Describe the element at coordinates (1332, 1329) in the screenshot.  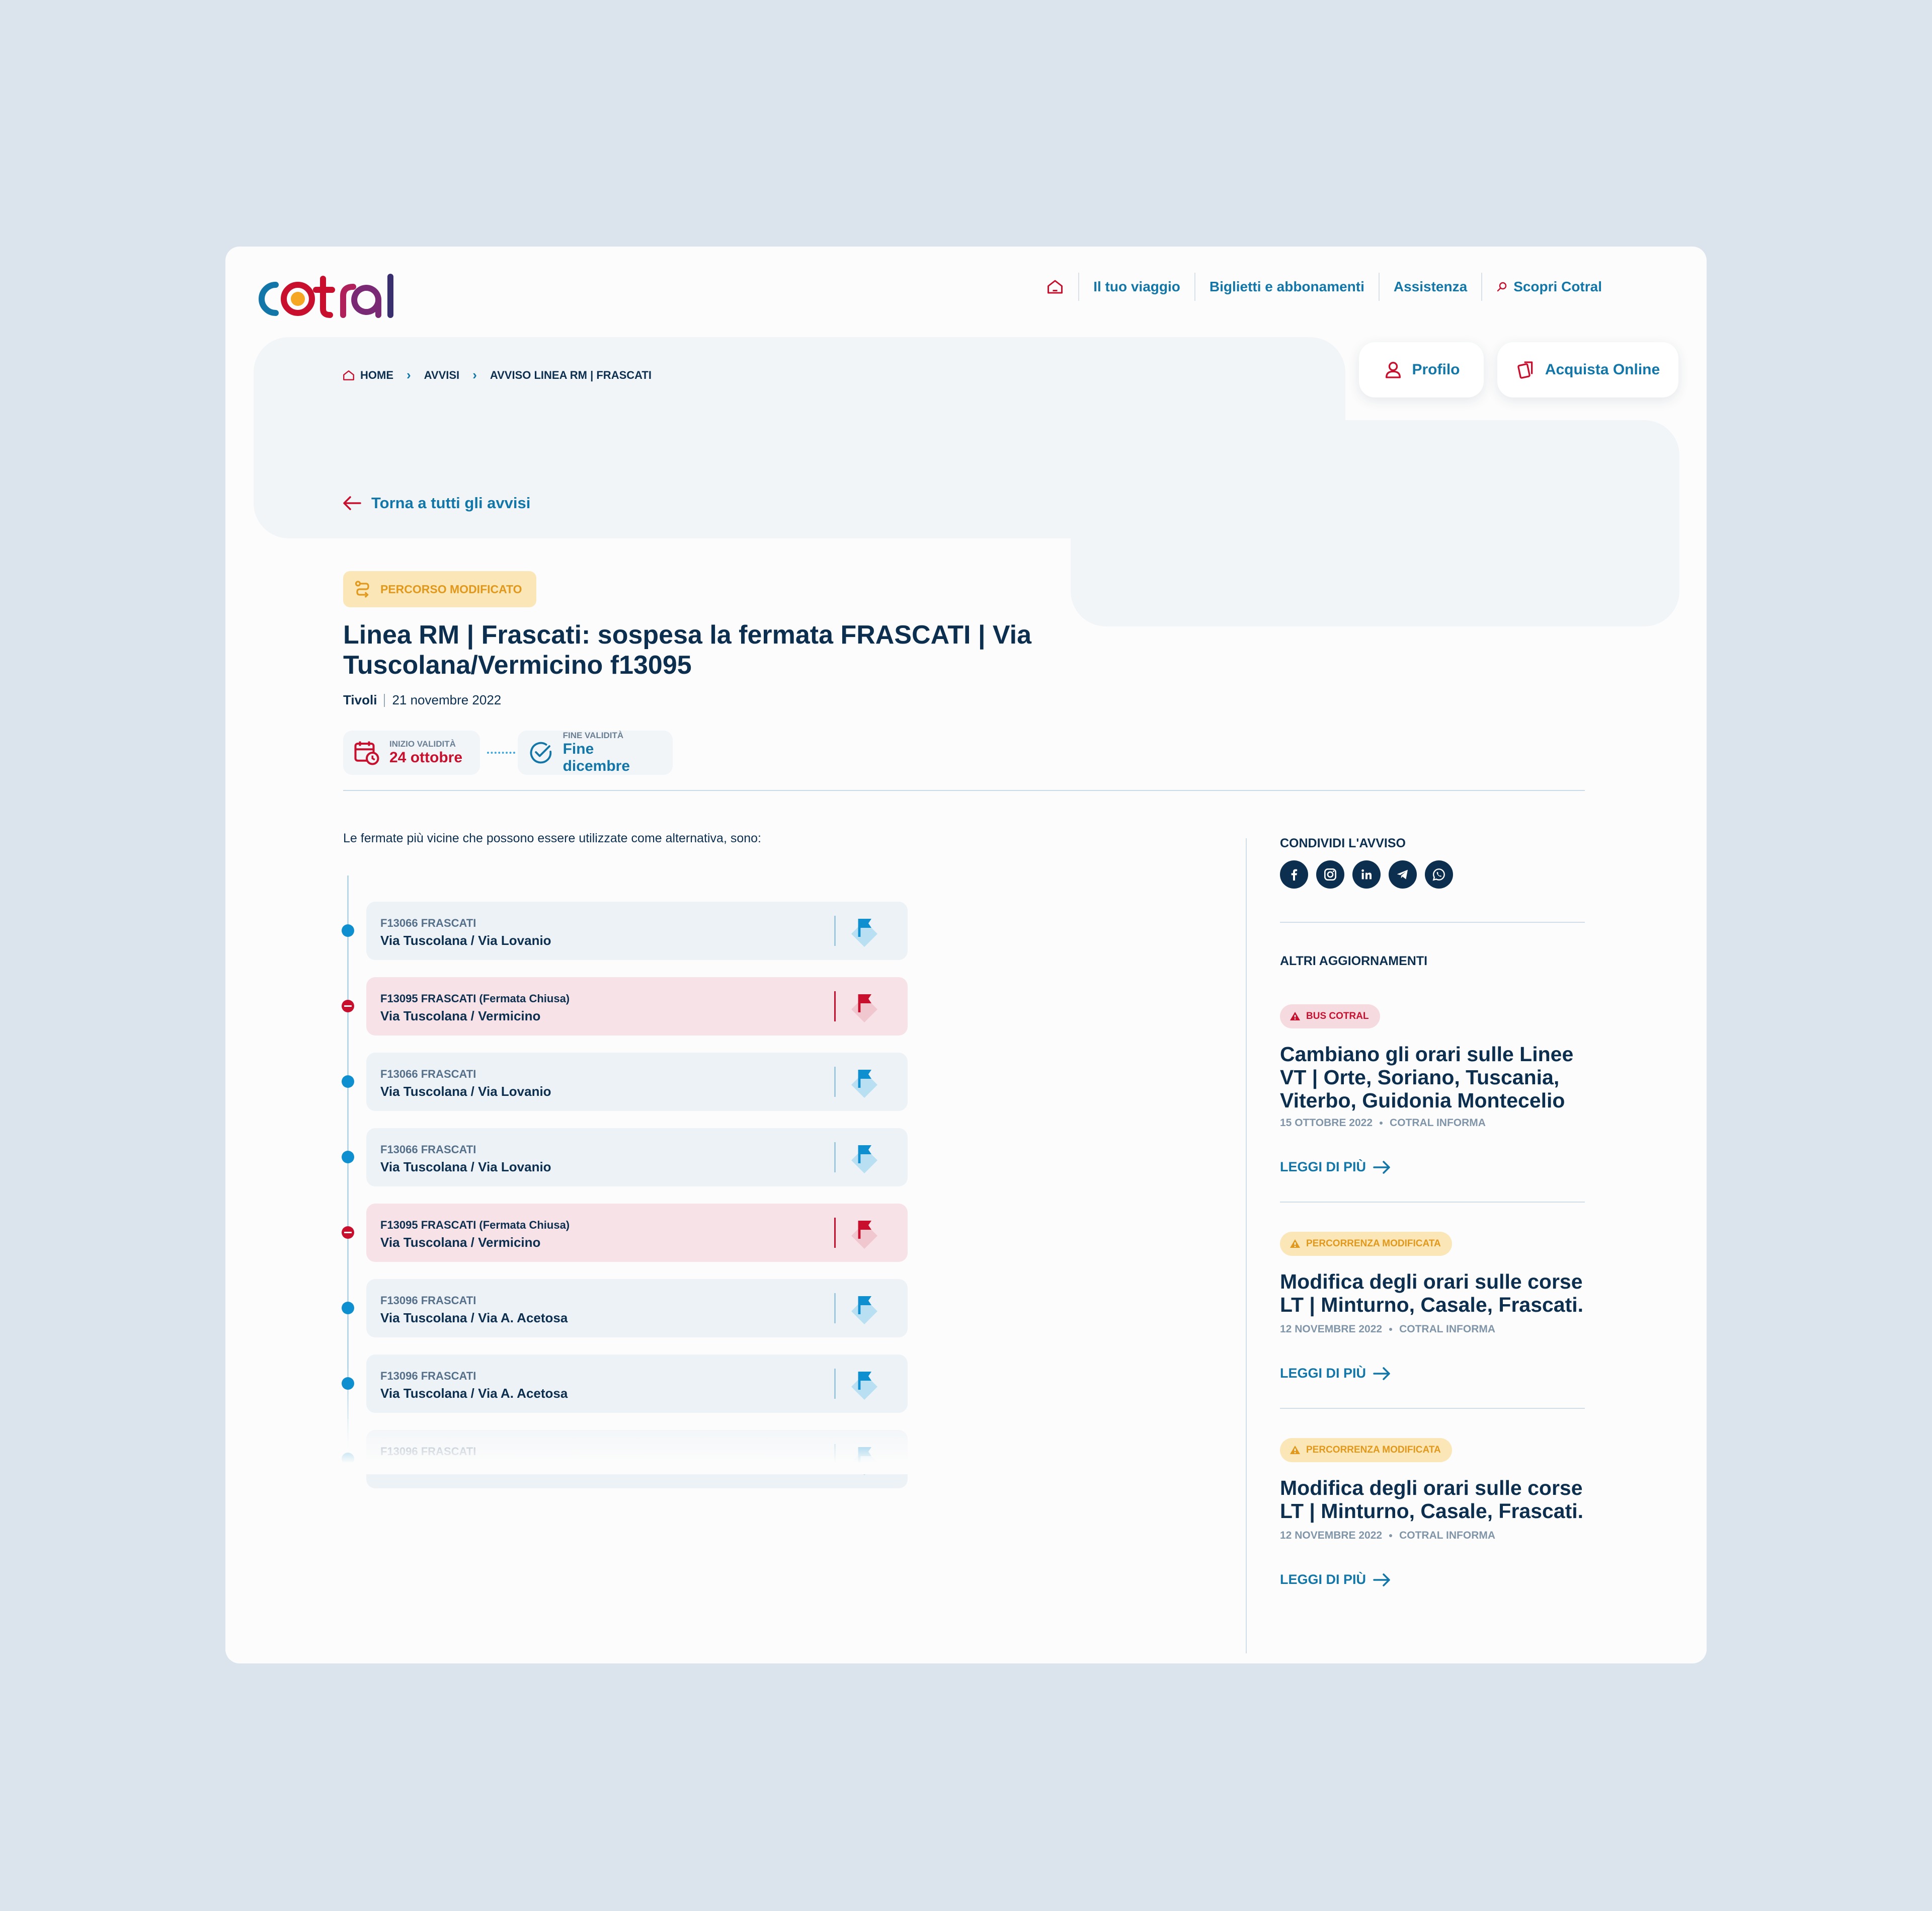
I see `update-date: 12 NOVEMBRE 2022` at that location.